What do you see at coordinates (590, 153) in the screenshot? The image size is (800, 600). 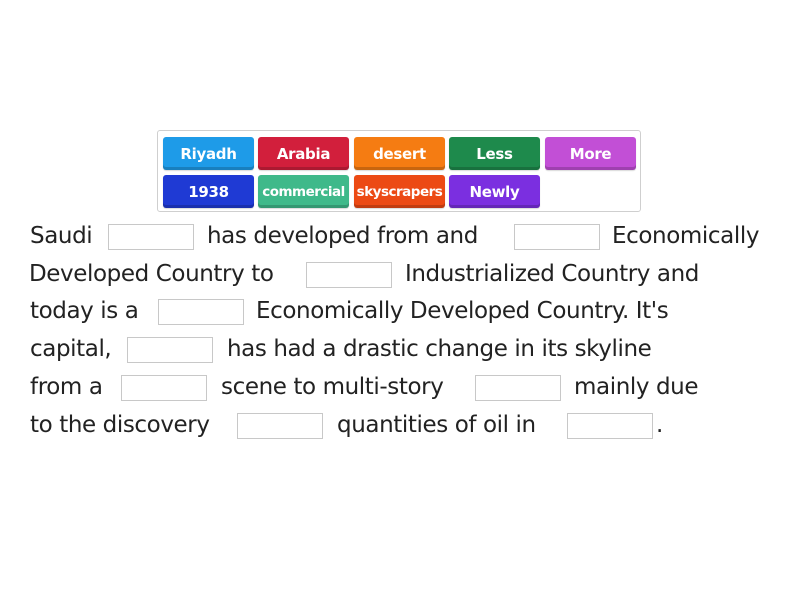 I see `tile-more: More` at bounding box center [590, 153].